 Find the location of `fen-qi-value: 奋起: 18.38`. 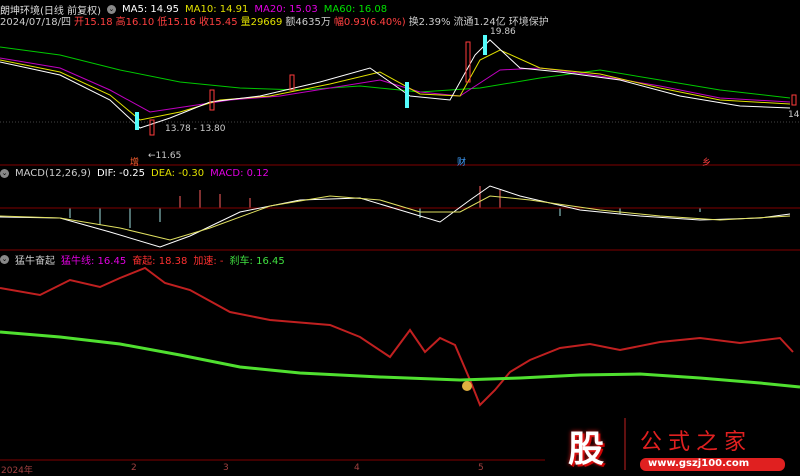

fen-qi-value: 奋起: 18.38 is located at coordinates (160, 261).